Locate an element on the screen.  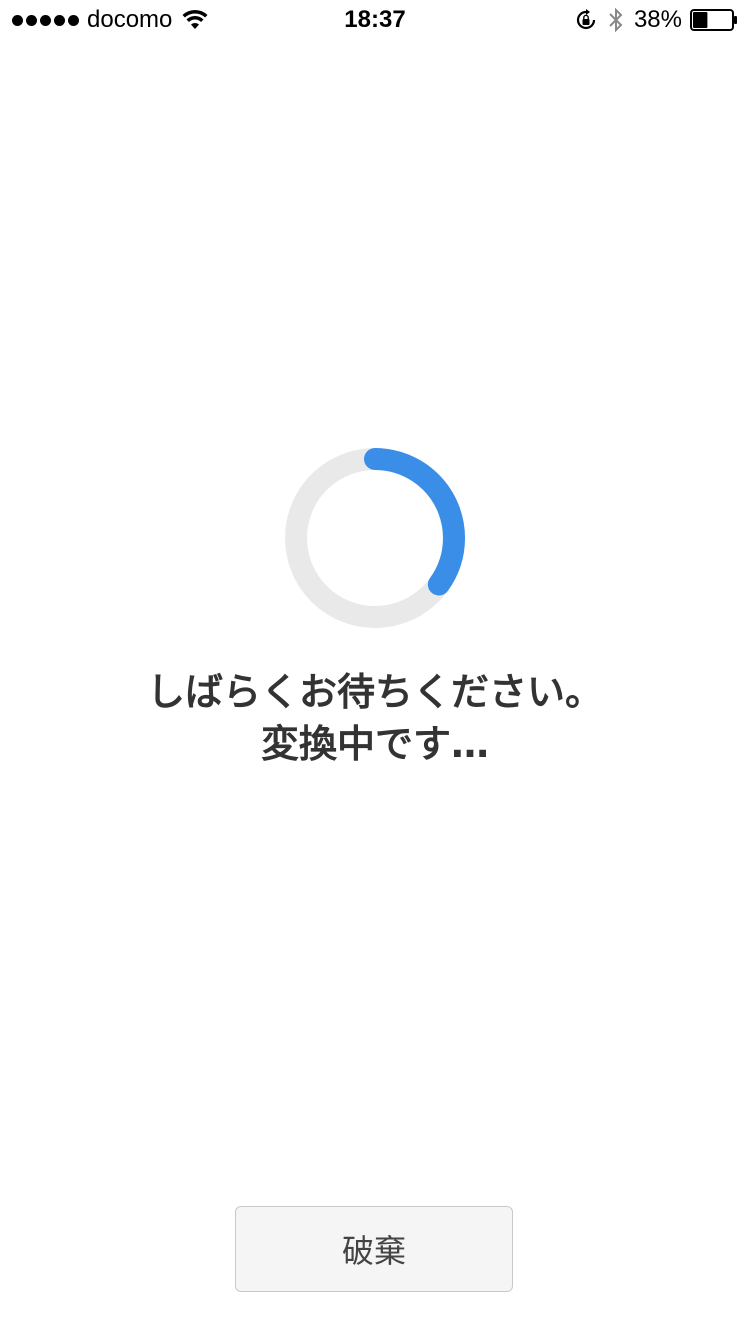
battery-percent: 38% is located at coordinates (657, 19).